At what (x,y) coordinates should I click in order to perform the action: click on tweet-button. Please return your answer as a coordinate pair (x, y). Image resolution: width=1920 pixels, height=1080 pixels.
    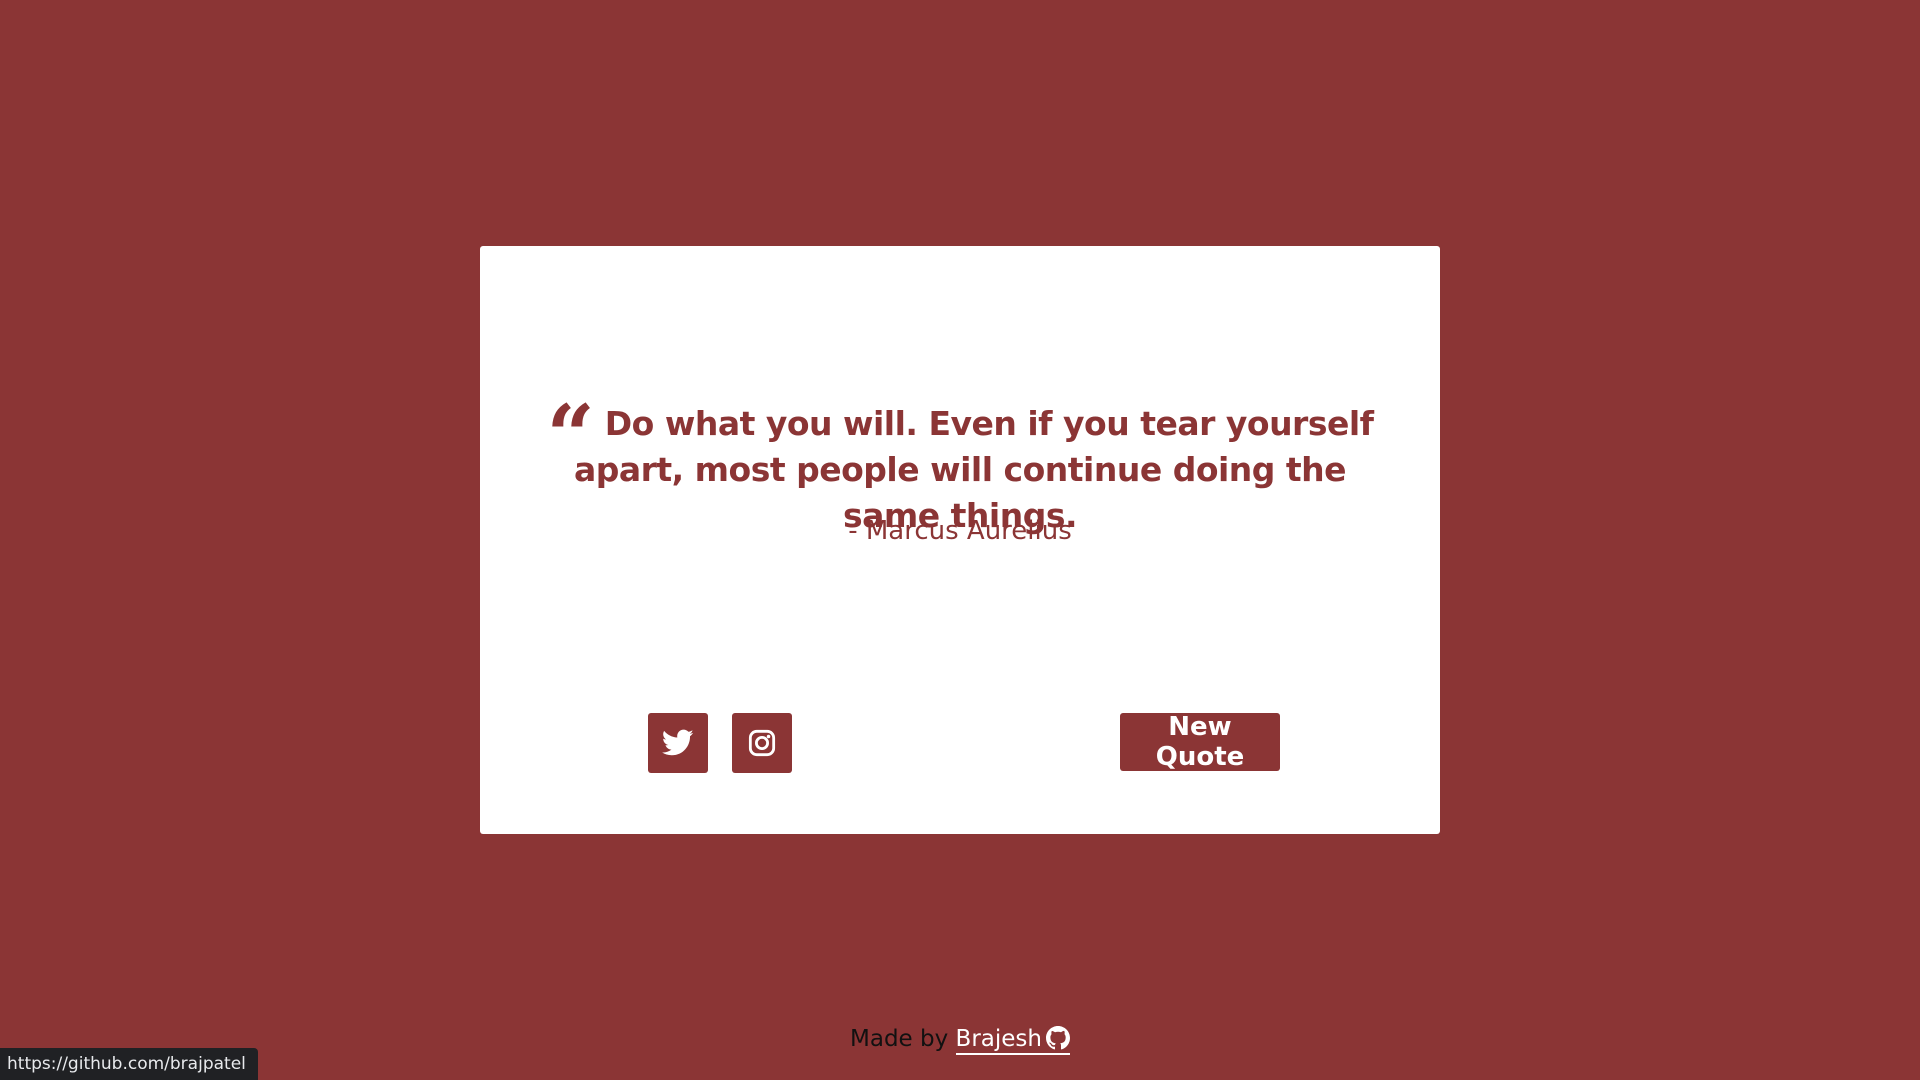
    Looking at the image, I should click on (678, 743).